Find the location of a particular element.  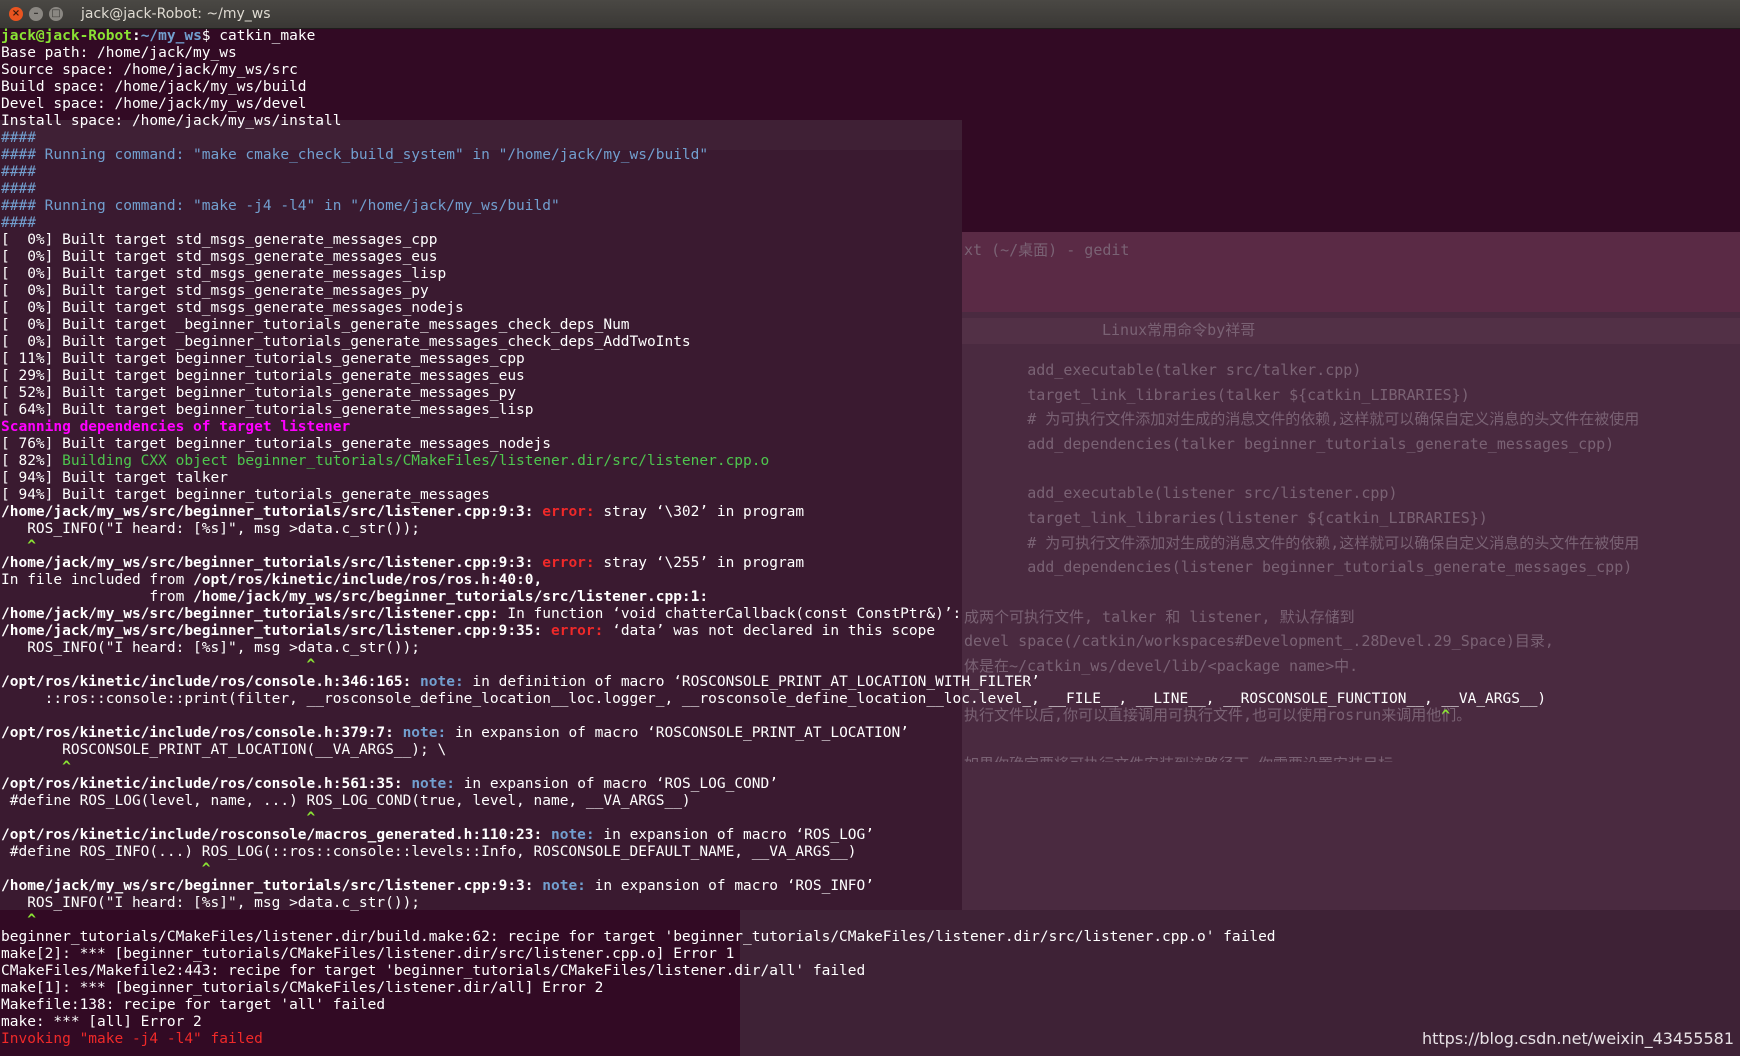

maximize-button: □ is located at coordinates (56, 14).